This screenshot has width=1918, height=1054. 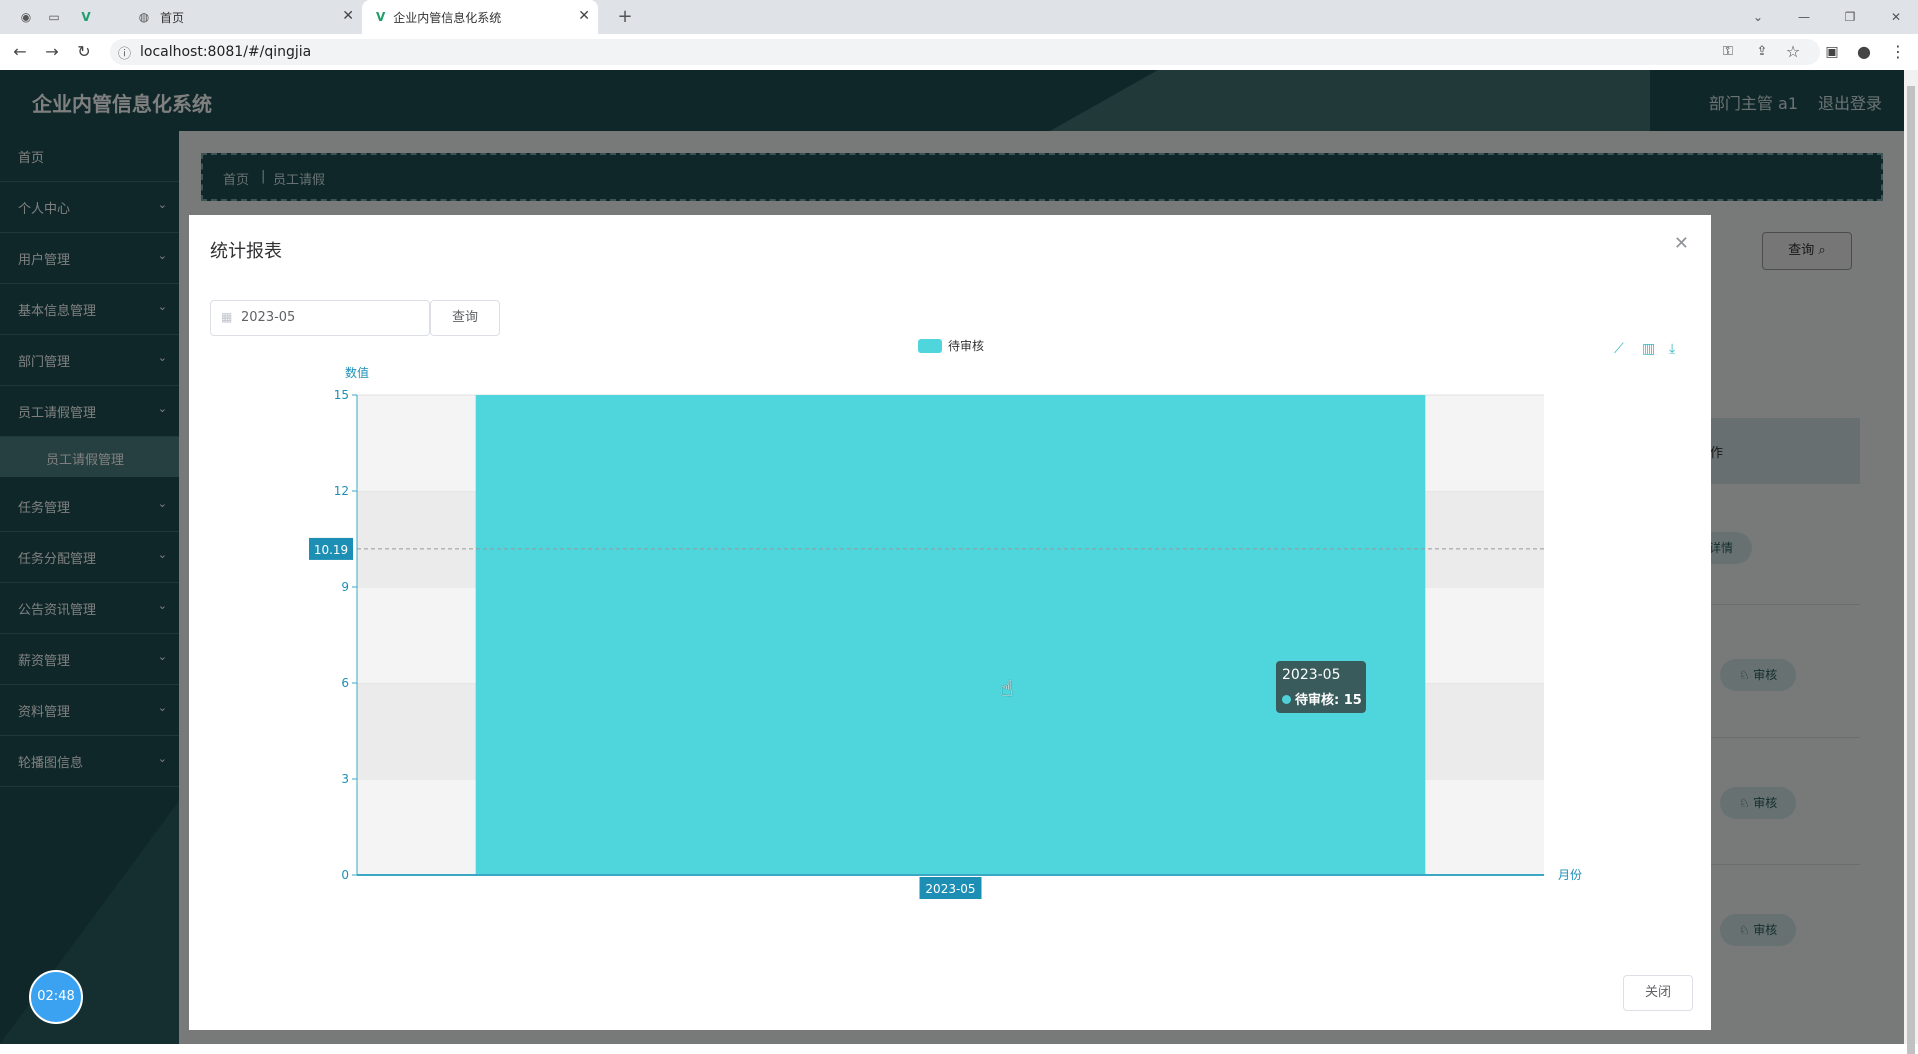 I want to click on globe-icon: ◍, so click(x=144, y=17).